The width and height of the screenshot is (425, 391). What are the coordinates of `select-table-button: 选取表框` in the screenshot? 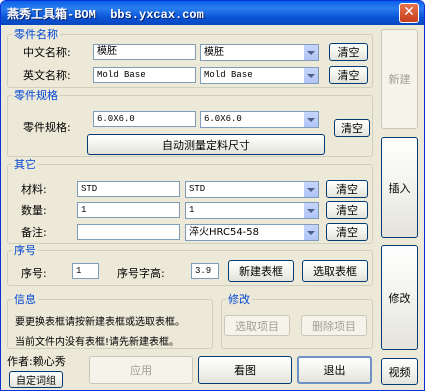 It's located at (335, 271).